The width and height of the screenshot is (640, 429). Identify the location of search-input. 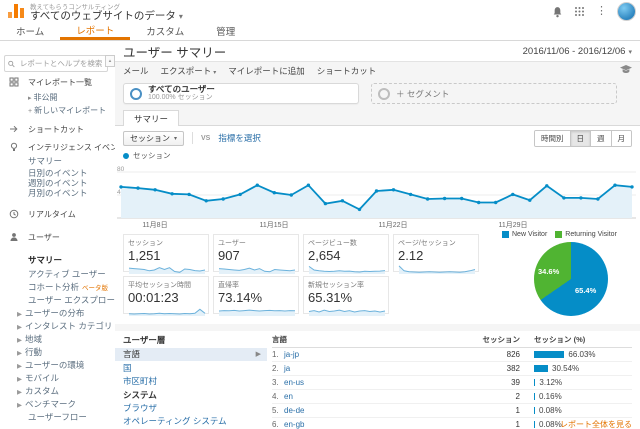
(60, 63).